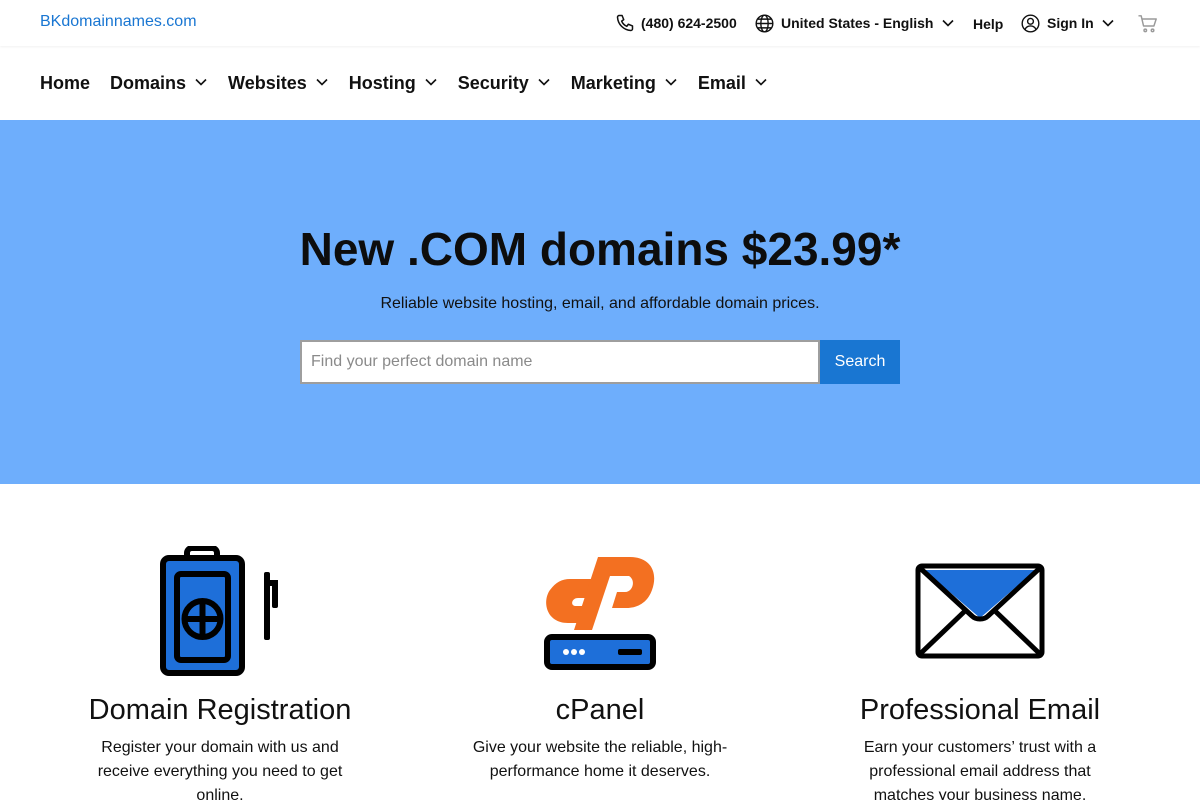 The width and height of the screenshot is (1200, 800). What do you see at coordinates (600, 249) in the screenshot?
I see `hero-title: New .COM domains $23.99*` at bounding box center [600, 249].